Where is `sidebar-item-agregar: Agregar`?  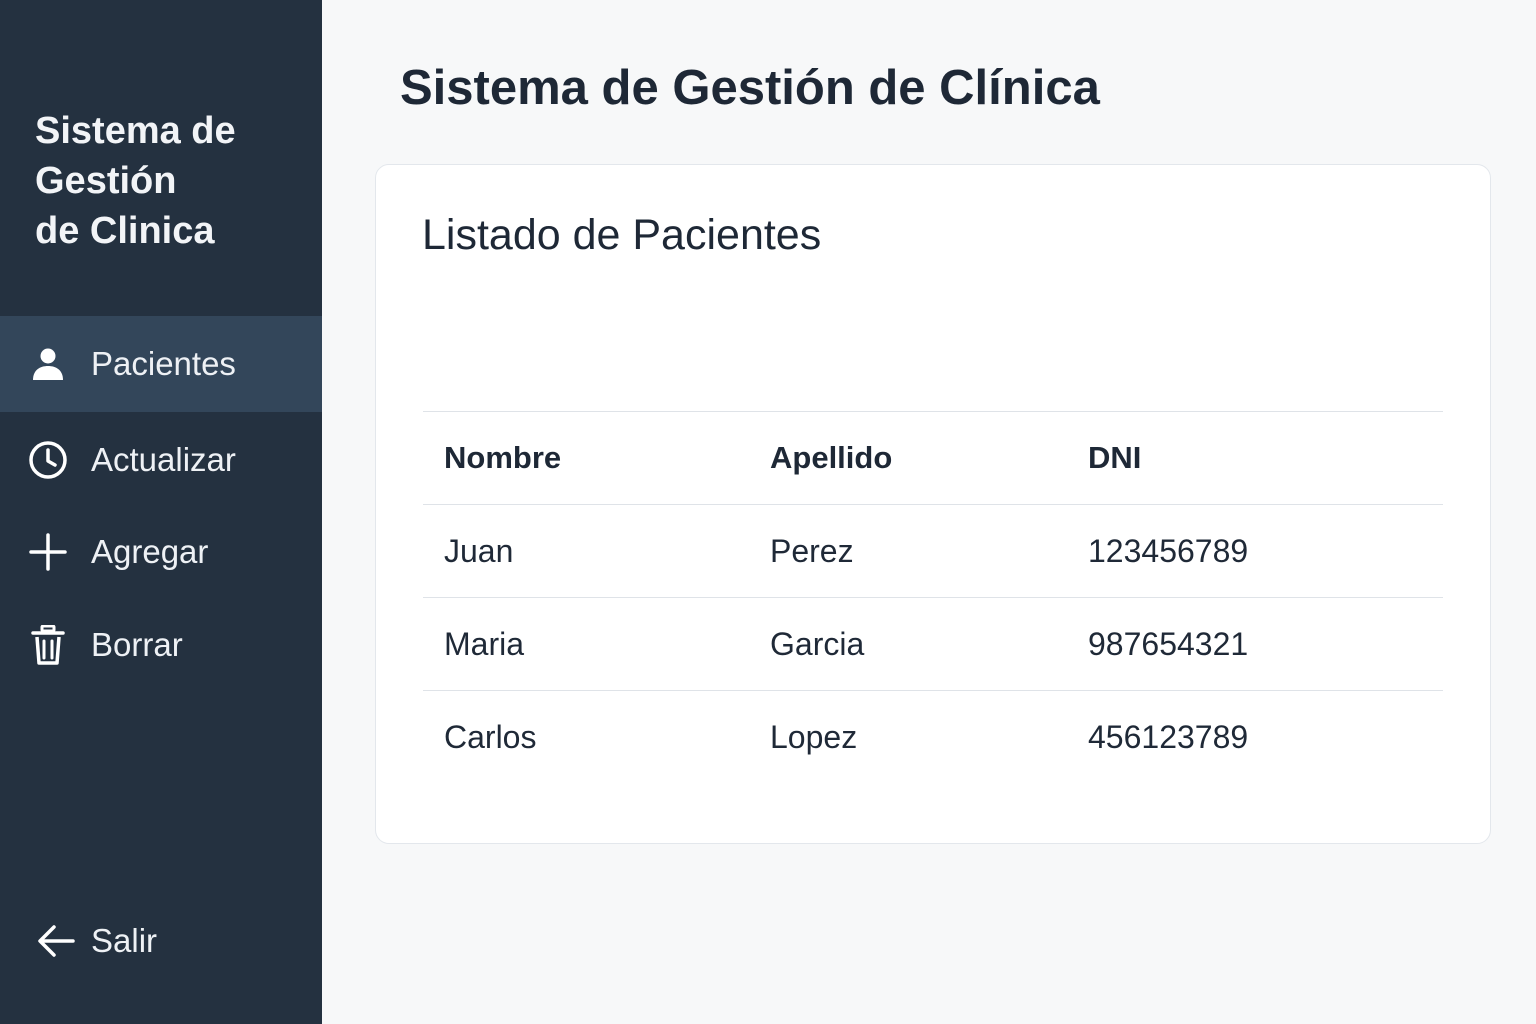
sidebar-item-agregar: Agregar is located at coordinates (161, 552).